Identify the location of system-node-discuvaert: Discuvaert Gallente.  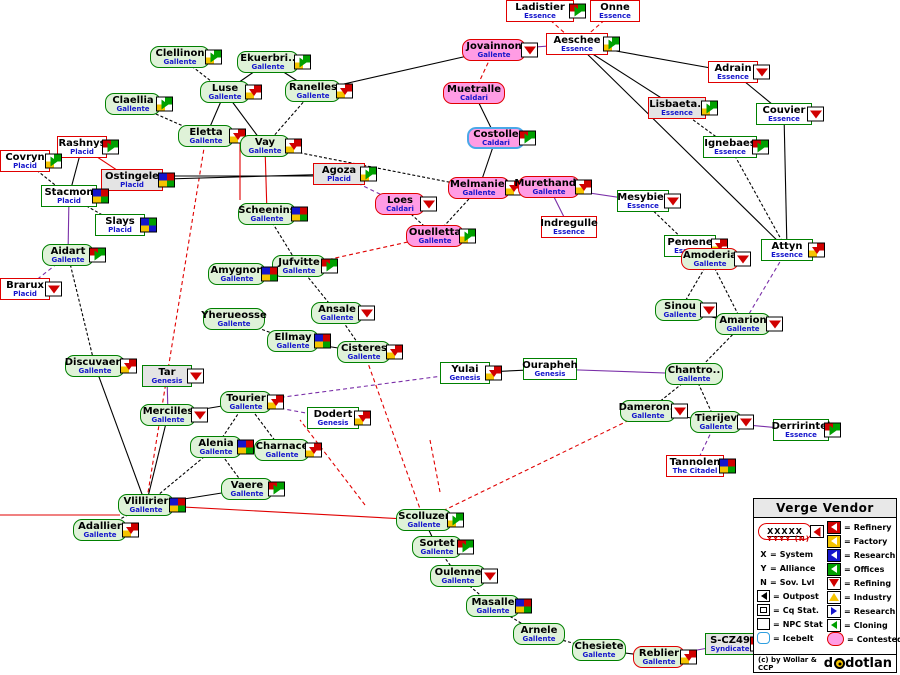
(101, 366).